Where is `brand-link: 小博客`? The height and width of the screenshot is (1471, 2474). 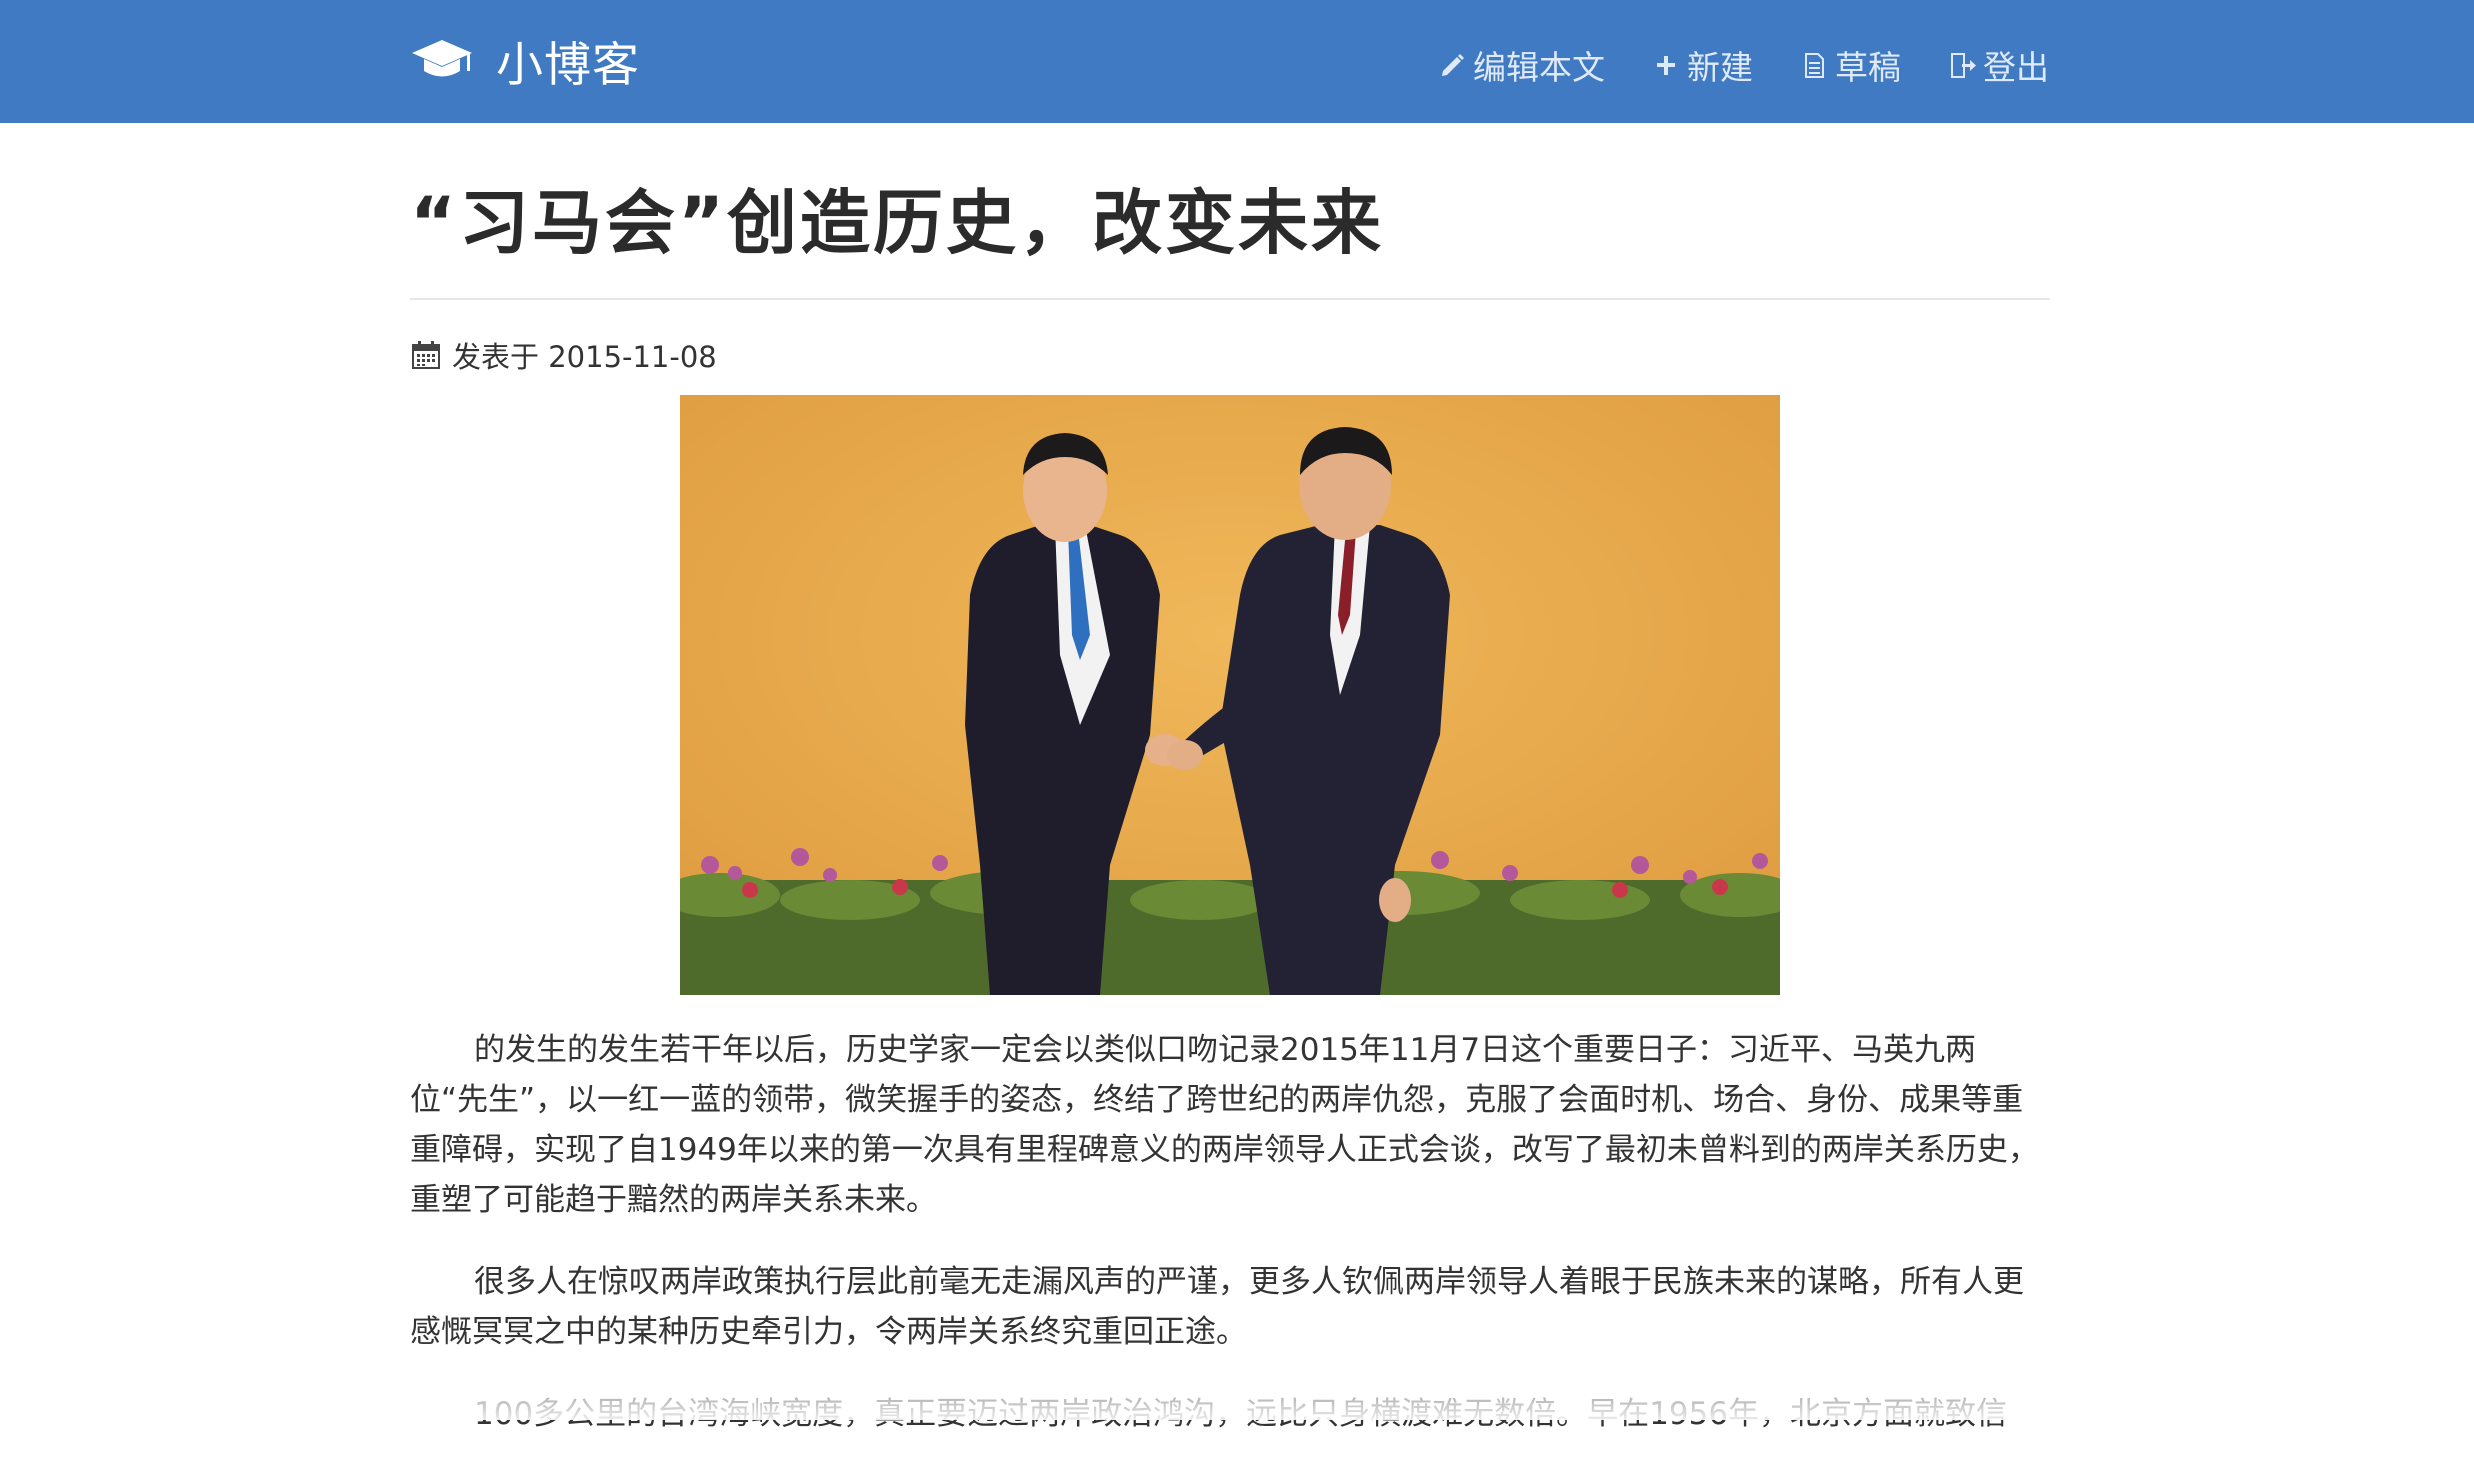
brand-link: 小博客 is located at coordinates (525, 60).